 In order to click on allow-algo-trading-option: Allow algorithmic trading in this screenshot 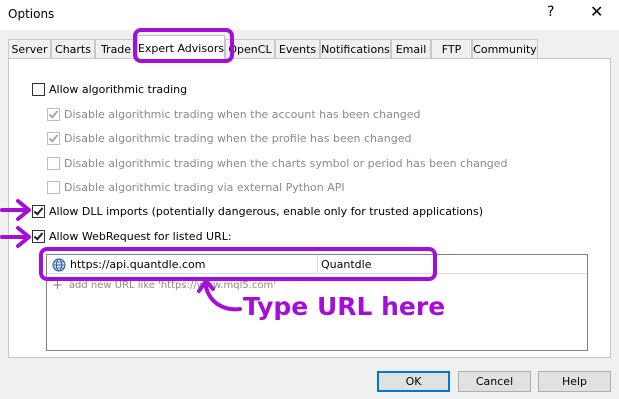, I will do `click(109, 89)`.